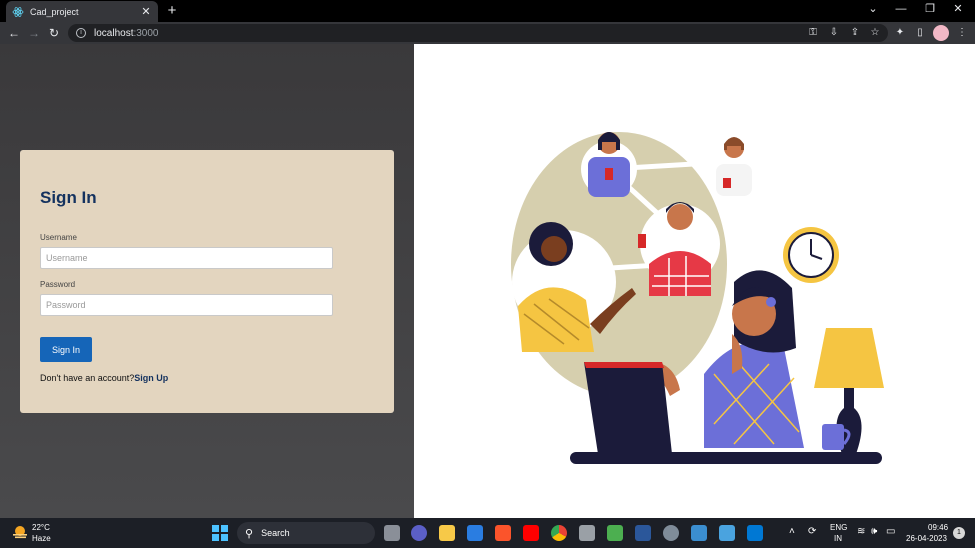 The height and width of the screenshot is (548, 975). What do you see at coordinates (146, 33) in the screenshot?
I see `url-port: :3000` at bounding box center [146, 33].